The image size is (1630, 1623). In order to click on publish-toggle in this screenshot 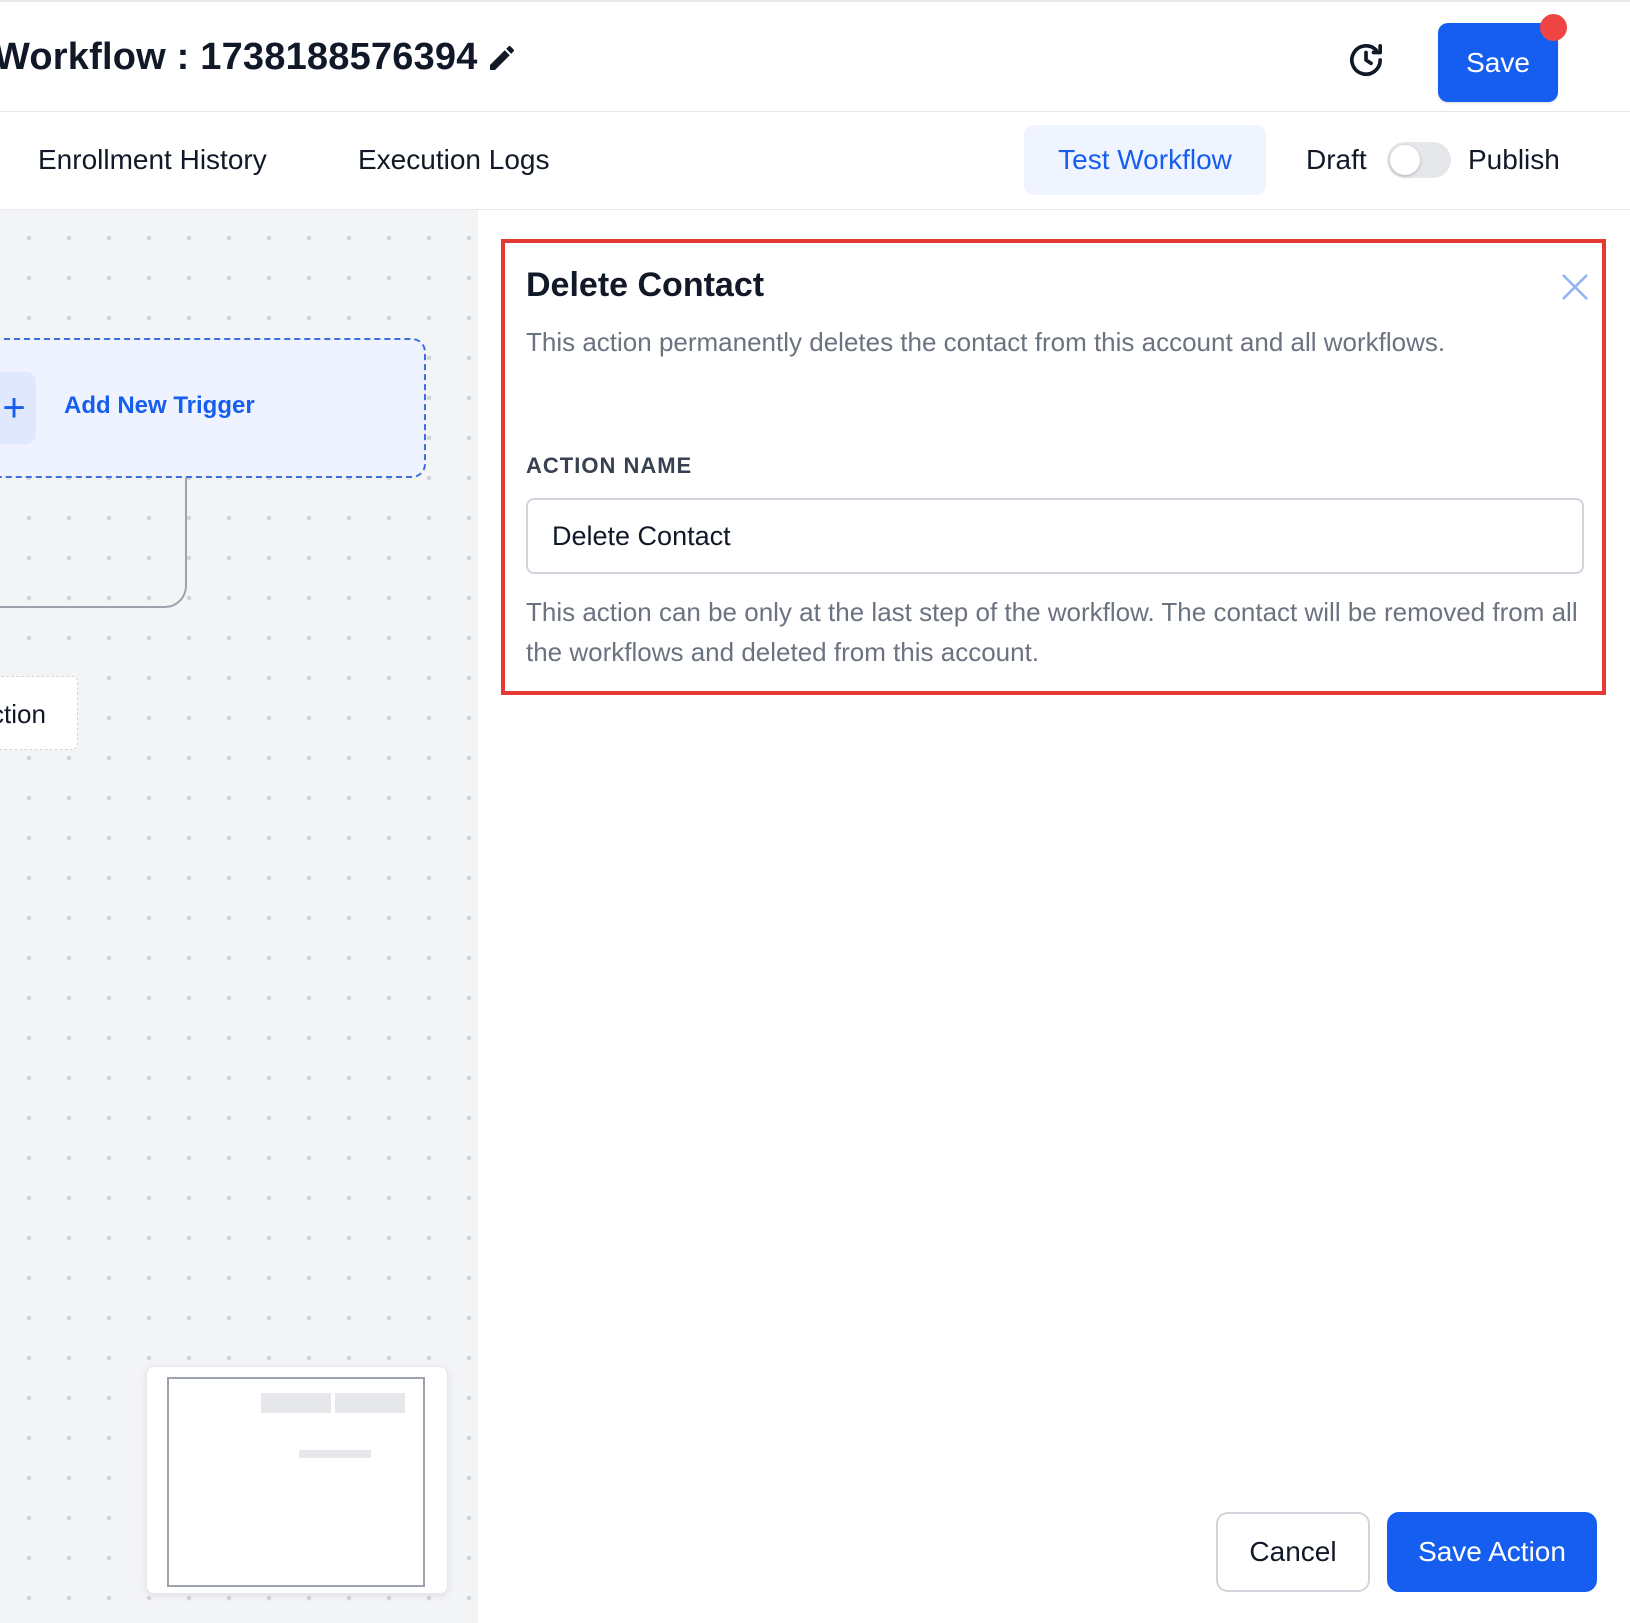, I will do `click(1419, 160)`.